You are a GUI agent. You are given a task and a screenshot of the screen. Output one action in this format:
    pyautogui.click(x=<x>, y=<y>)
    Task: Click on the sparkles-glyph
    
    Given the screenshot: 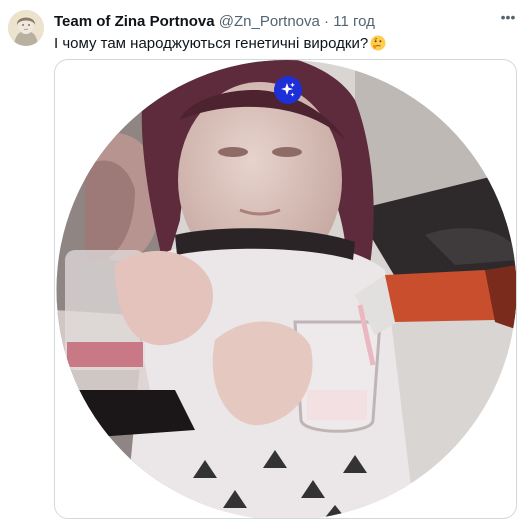 What is the action you would take?
    pyautogui.click(x=288, y=89)
    